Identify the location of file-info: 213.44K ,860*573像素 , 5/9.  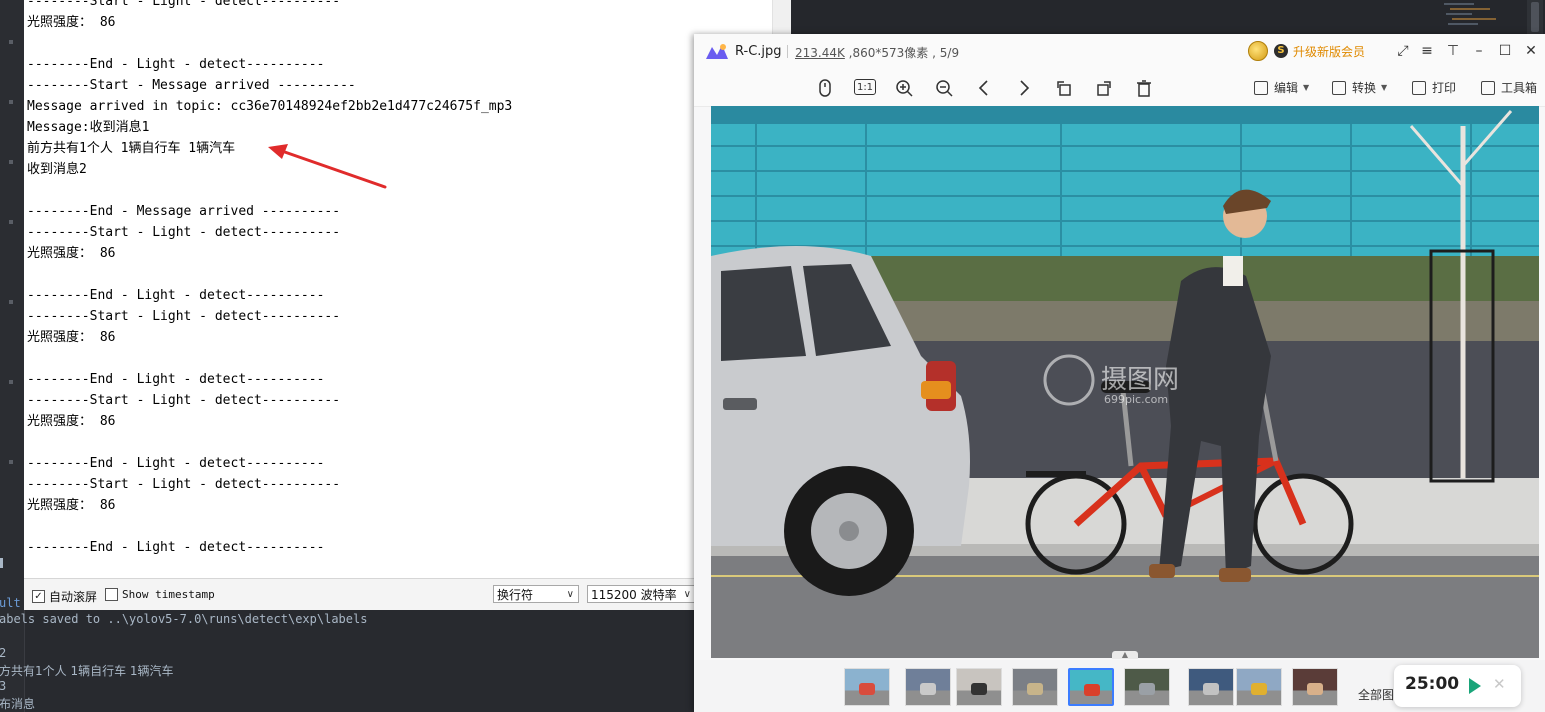
(877, 53).